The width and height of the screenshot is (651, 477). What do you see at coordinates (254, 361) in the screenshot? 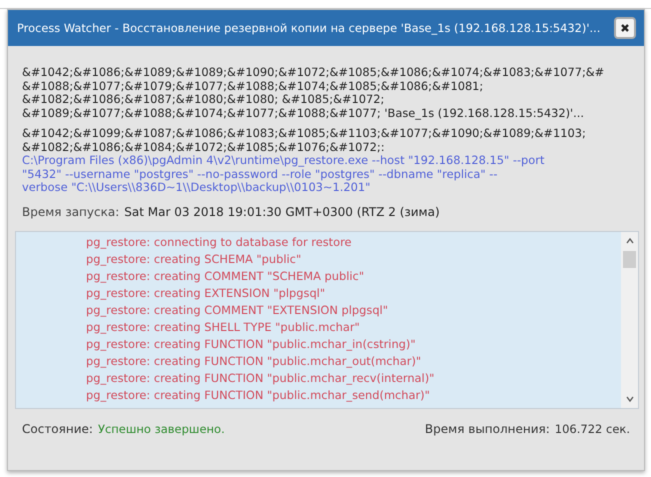
I see `log-line: pg_restore: creating FUNCTION "public.mchar_out(mchar)"` at bounding box center [254, 361].